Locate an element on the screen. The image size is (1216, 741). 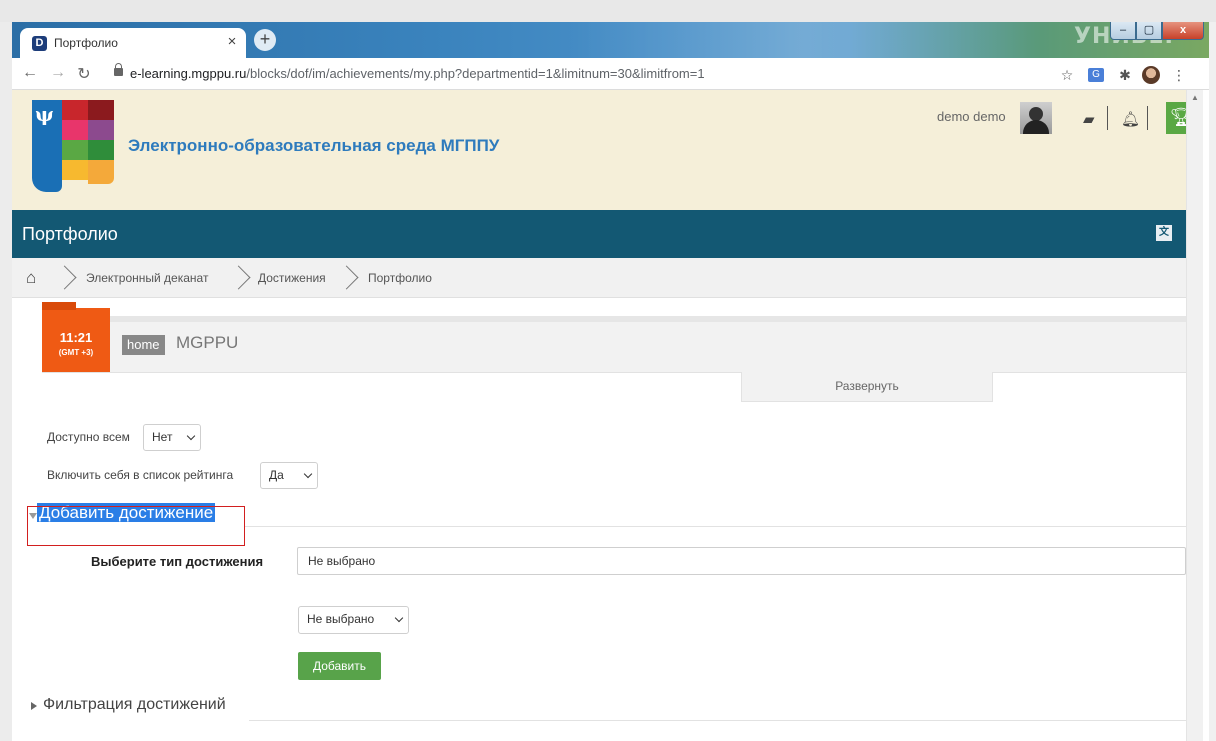
screen-frame-right is located at coordinates (1212, 381).